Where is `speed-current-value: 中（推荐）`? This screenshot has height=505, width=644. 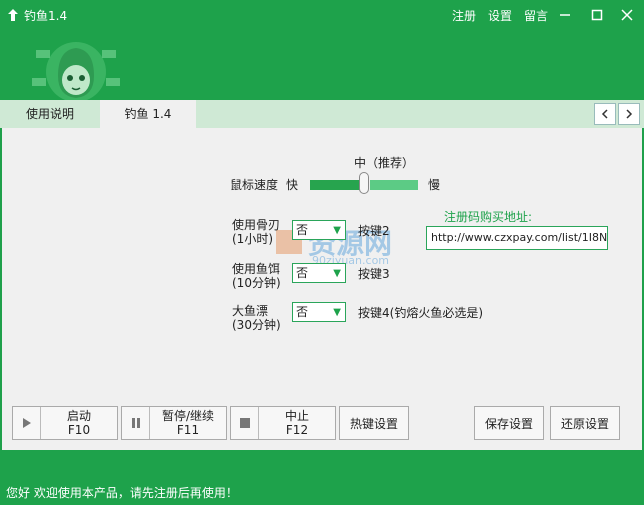
speed-current-value: 中（推荐） is located at coordinates (384, 163).